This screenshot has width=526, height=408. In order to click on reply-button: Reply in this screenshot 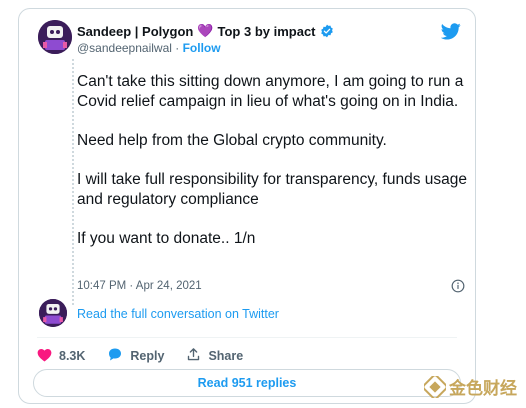, I will do `click(135, 356)`.